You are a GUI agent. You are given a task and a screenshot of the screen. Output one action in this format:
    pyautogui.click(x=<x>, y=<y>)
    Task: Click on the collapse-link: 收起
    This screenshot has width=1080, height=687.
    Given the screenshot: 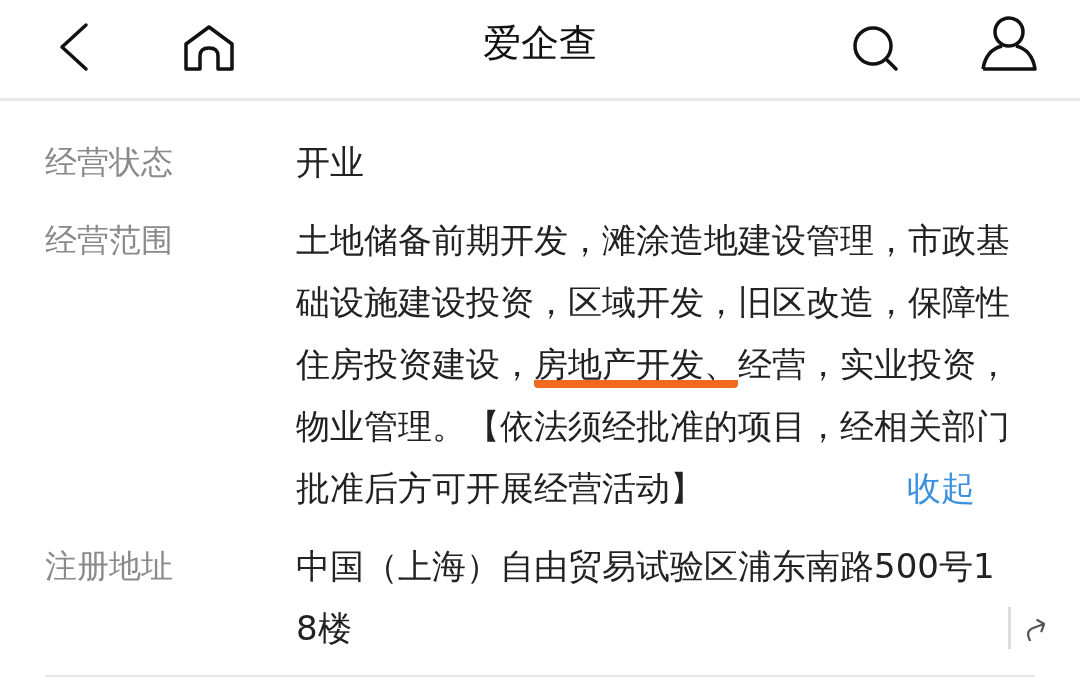 What is the action you would take?
    pyautogui.click(x=941, y=488)
    